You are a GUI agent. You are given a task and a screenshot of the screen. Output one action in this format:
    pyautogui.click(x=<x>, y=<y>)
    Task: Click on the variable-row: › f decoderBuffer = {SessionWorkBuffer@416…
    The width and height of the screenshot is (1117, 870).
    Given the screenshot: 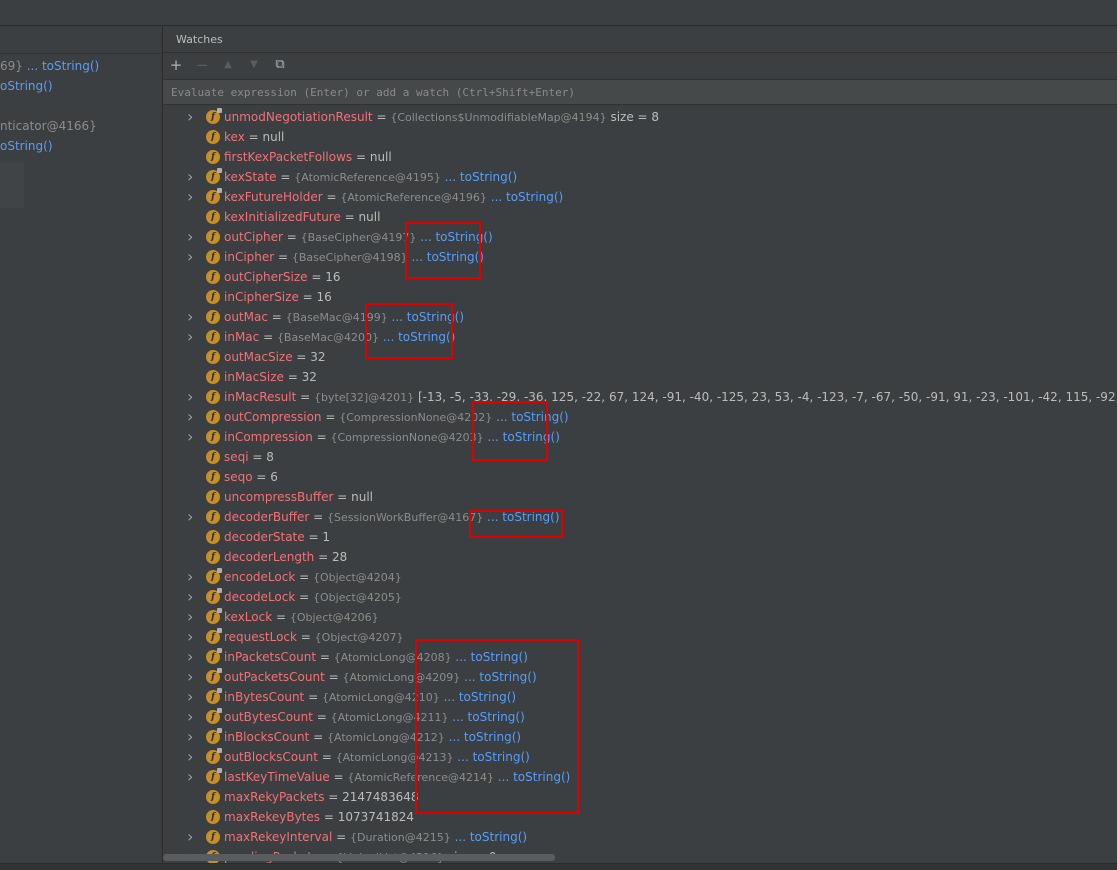 What is the action you would take?
    pyautogui.click(x=640, y=517)
    